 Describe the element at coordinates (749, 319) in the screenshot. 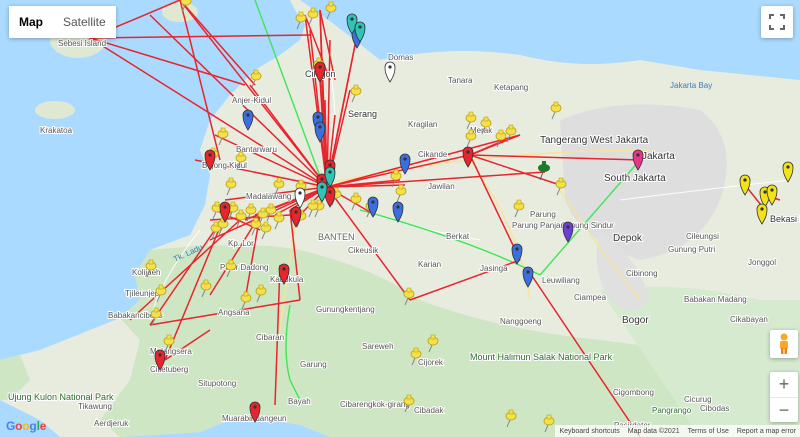

I see `label-cikabayan: Cikabayan` at that location.